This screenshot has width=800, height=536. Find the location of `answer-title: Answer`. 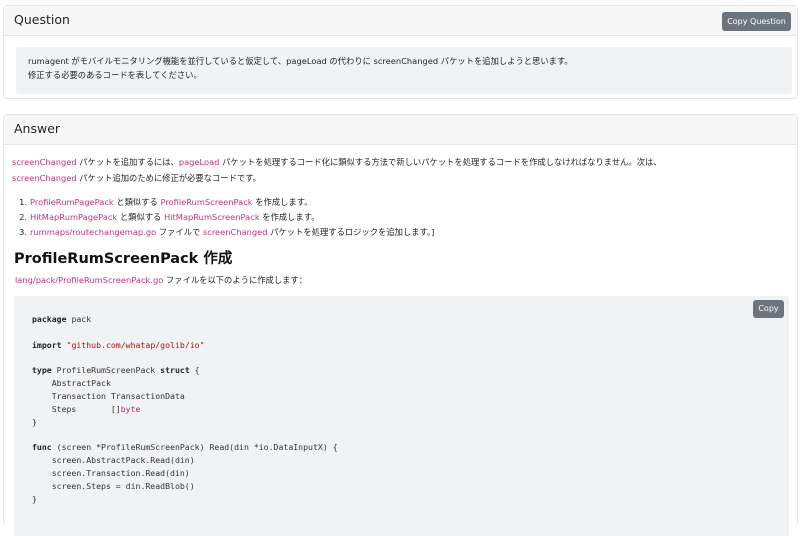

answer-title: Answer is located at coordinates (37, 128).